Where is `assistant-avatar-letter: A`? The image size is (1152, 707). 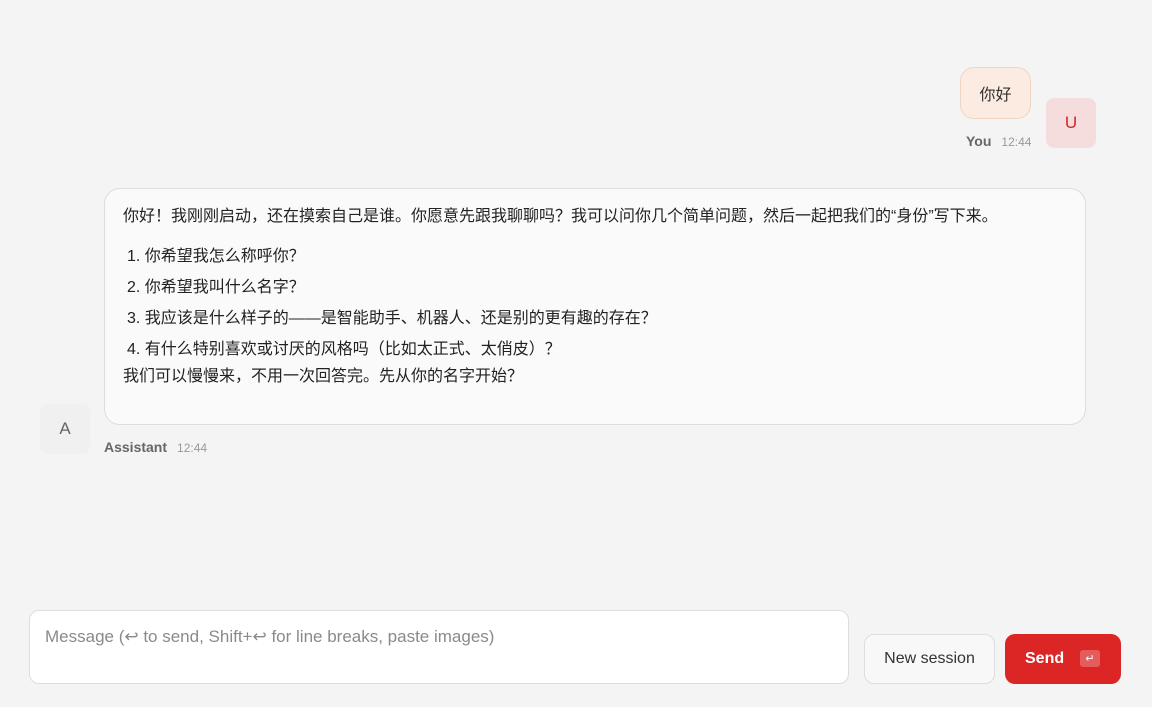
assistant-avatar-letter: A is located at coordinates (65, 428).